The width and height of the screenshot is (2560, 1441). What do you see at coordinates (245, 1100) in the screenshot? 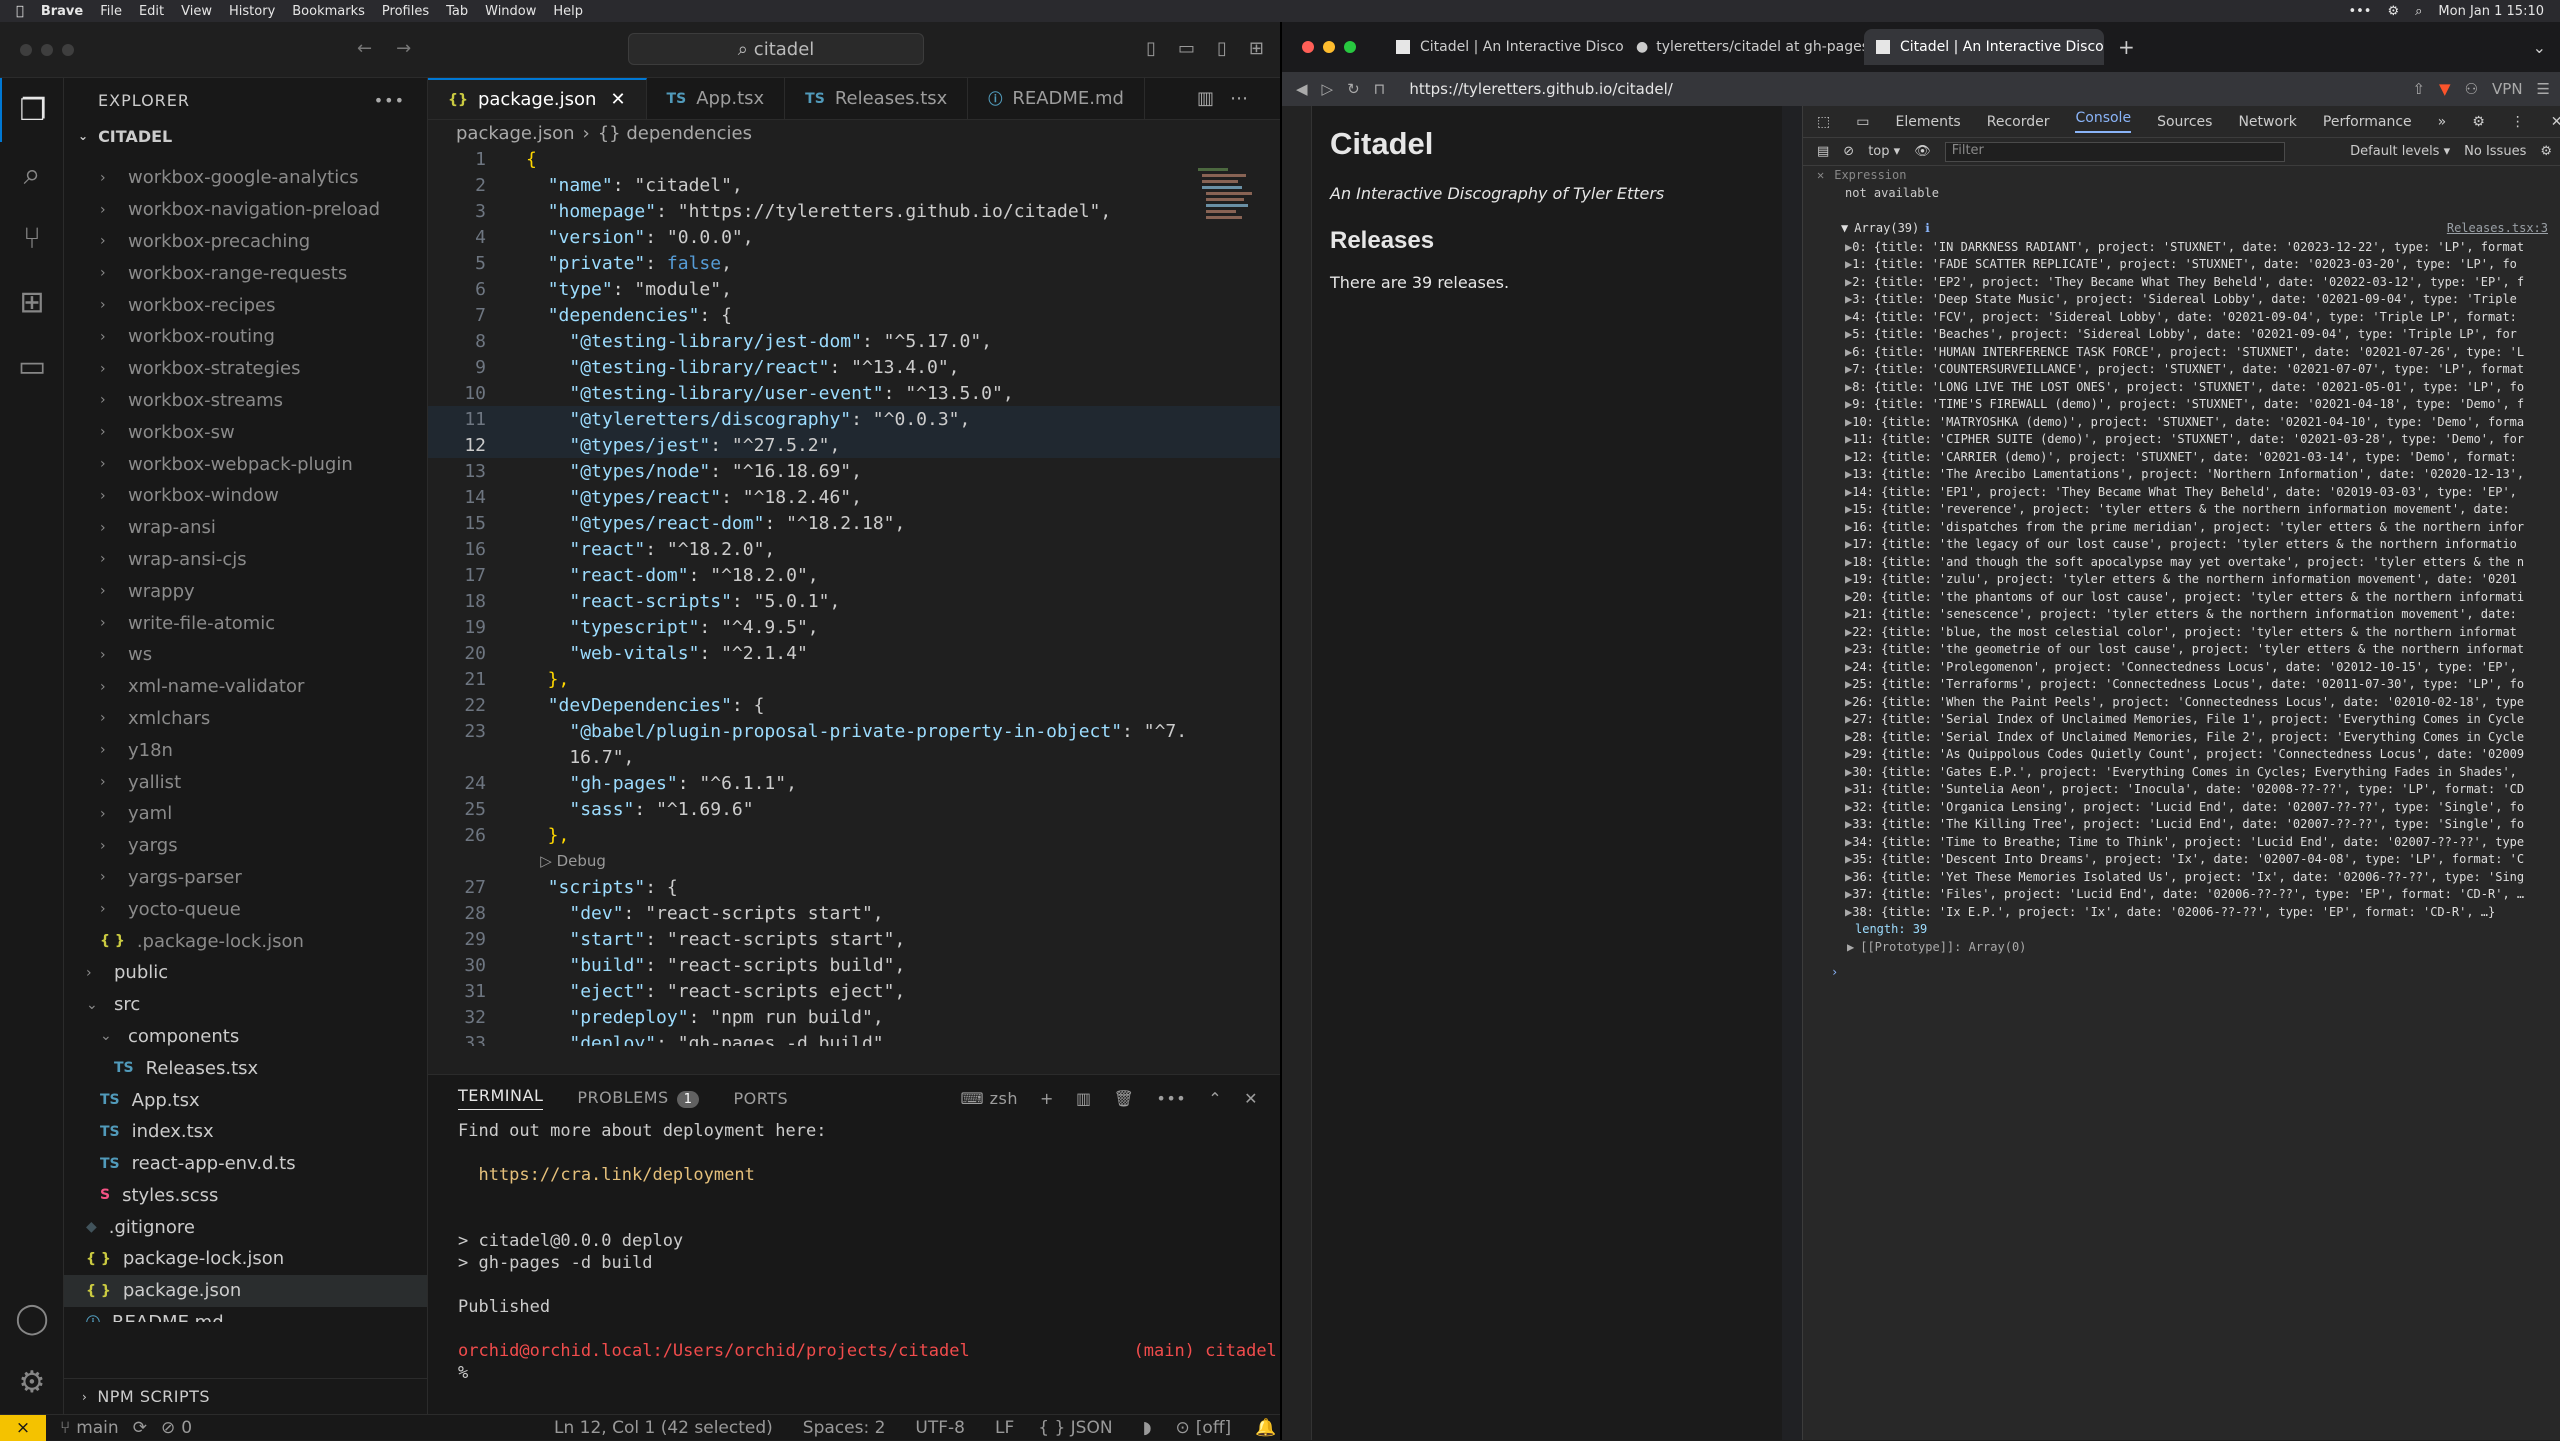
I see `tree-item: TS App.tsx` at bounding box center [245, 1100].